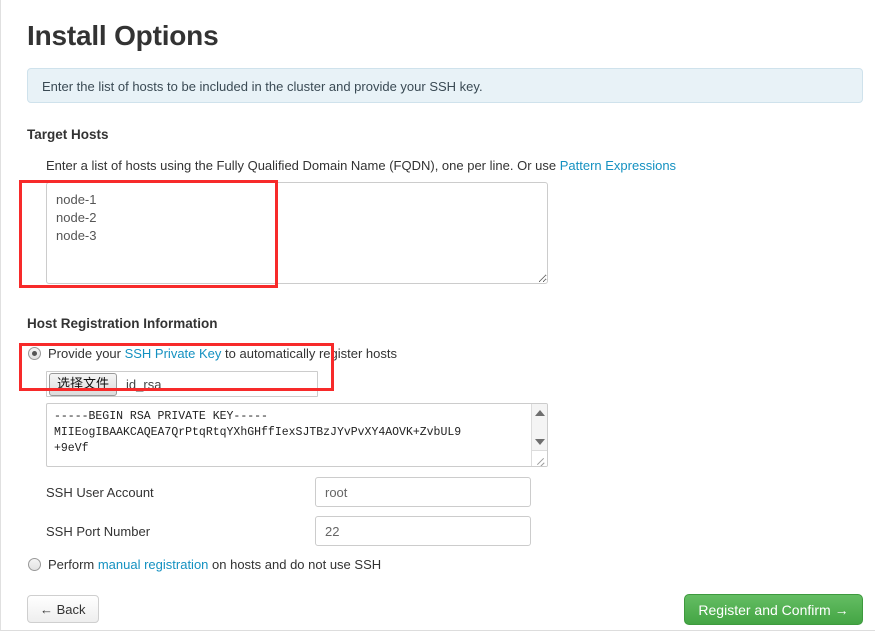 The image size is (875, 631). I want to click on pattern-expressions-link: Pattern Expressions, so click(618, 165).